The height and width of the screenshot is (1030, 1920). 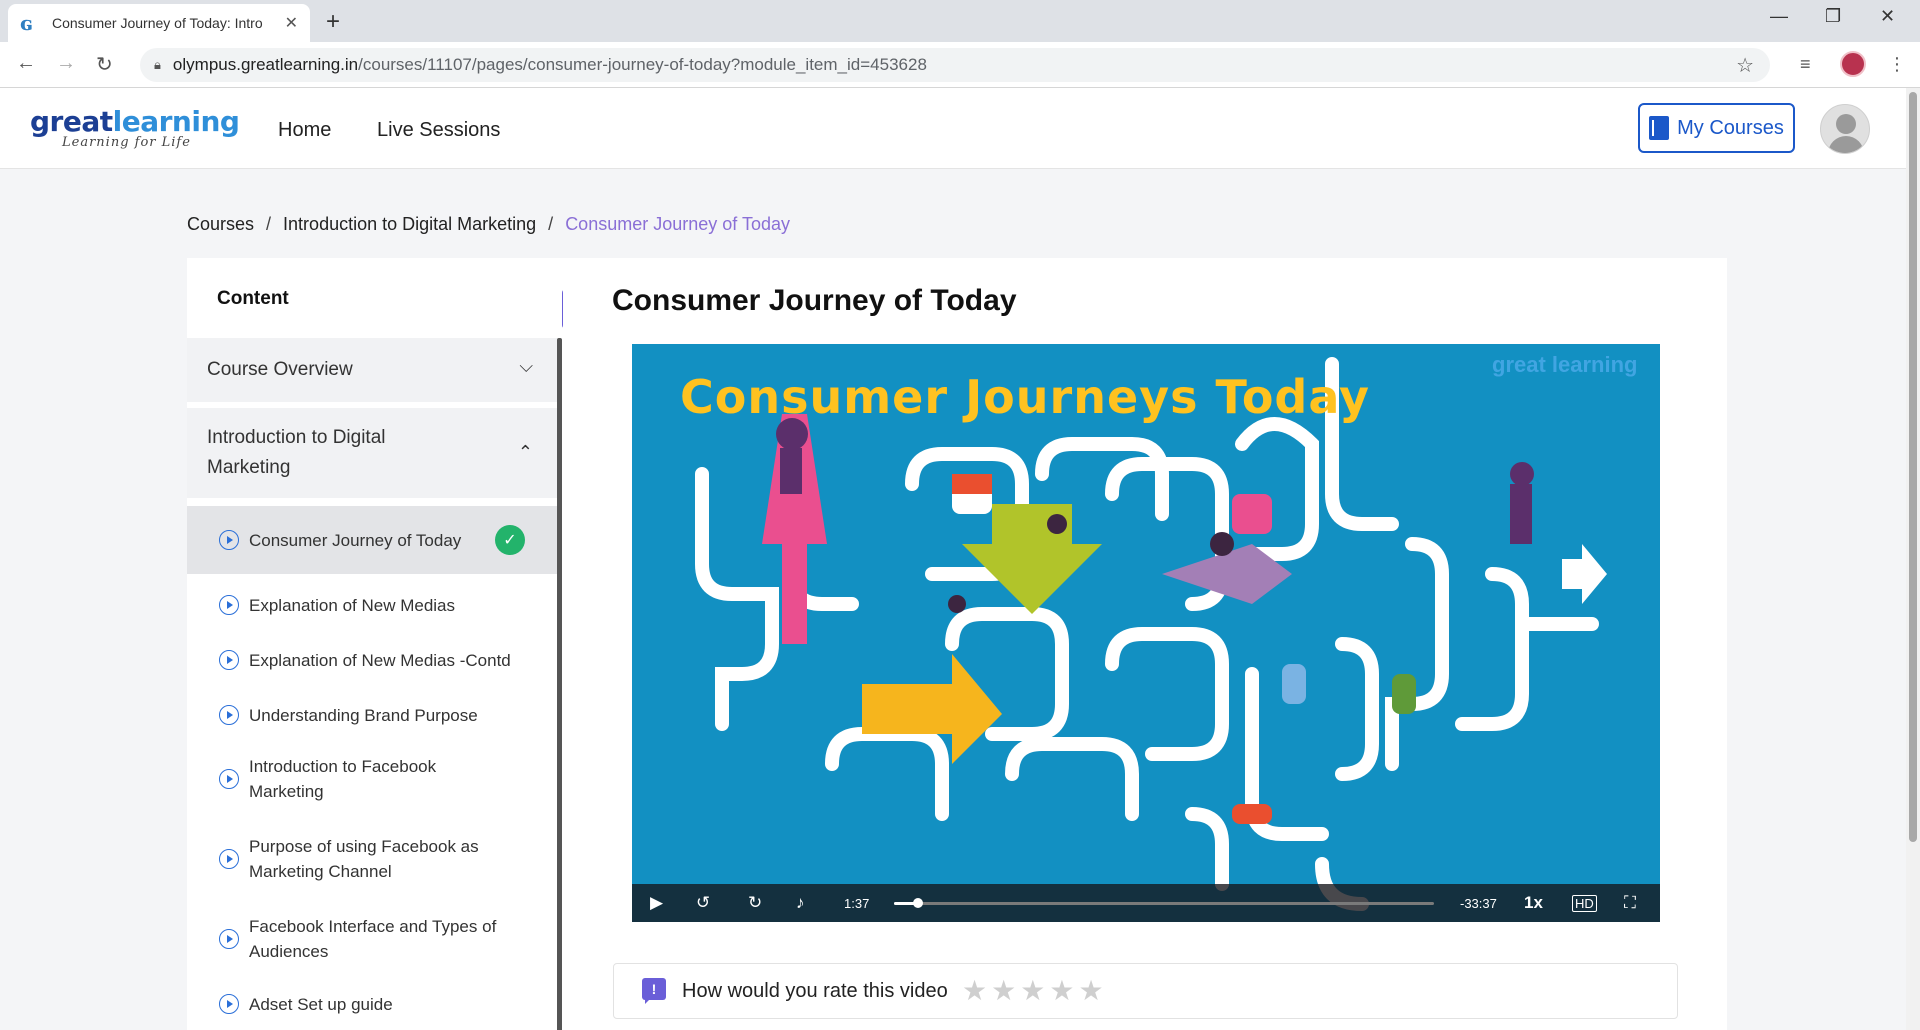 I want to click on video-frame-title: Consumer Journeys Today, so click(x=1025, y=397).